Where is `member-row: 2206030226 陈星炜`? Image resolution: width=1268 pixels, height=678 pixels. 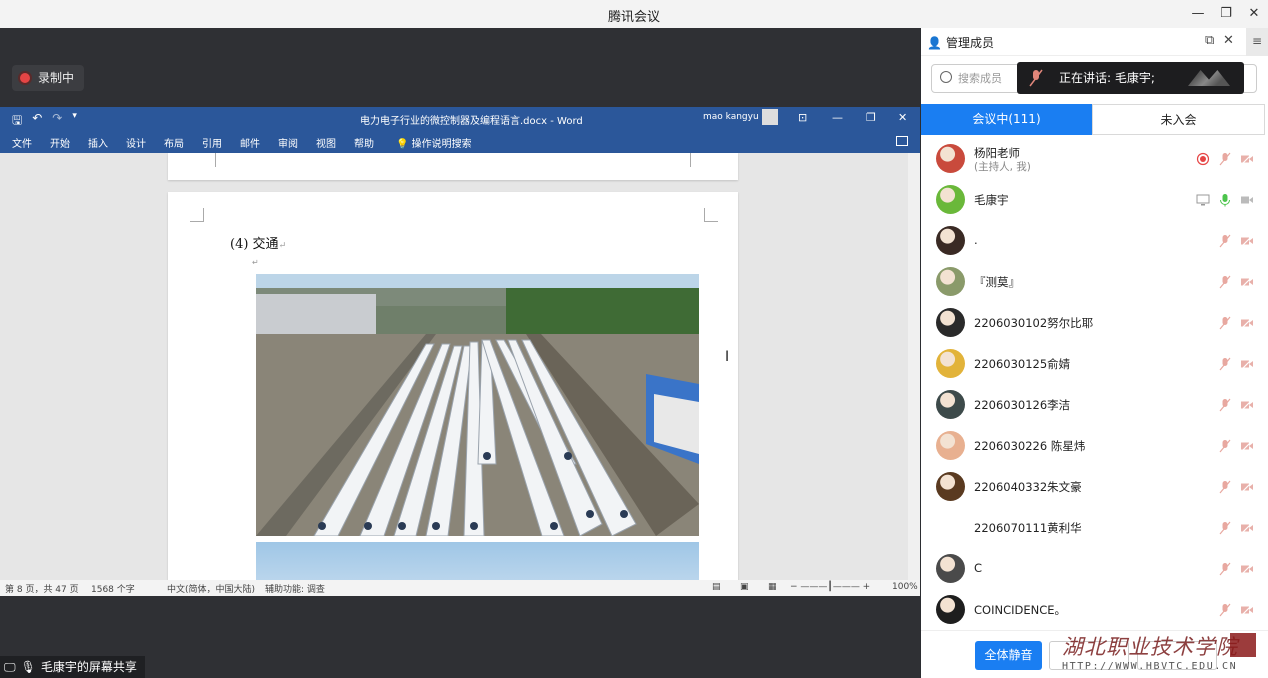 member-row: 2206030226 陈星炜 is located at coordinates (1094, 445).